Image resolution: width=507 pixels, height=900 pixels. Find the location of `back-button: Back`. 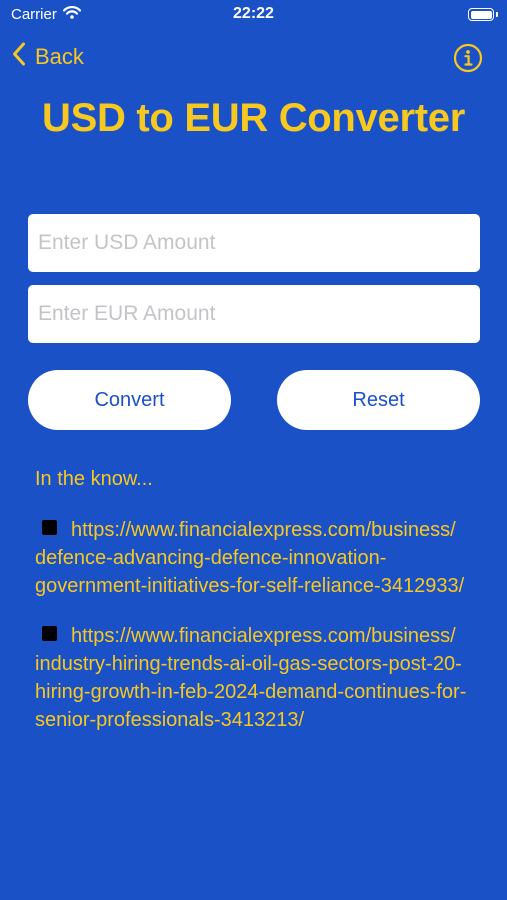

back-button: Back is located at coordinates (48, 57).